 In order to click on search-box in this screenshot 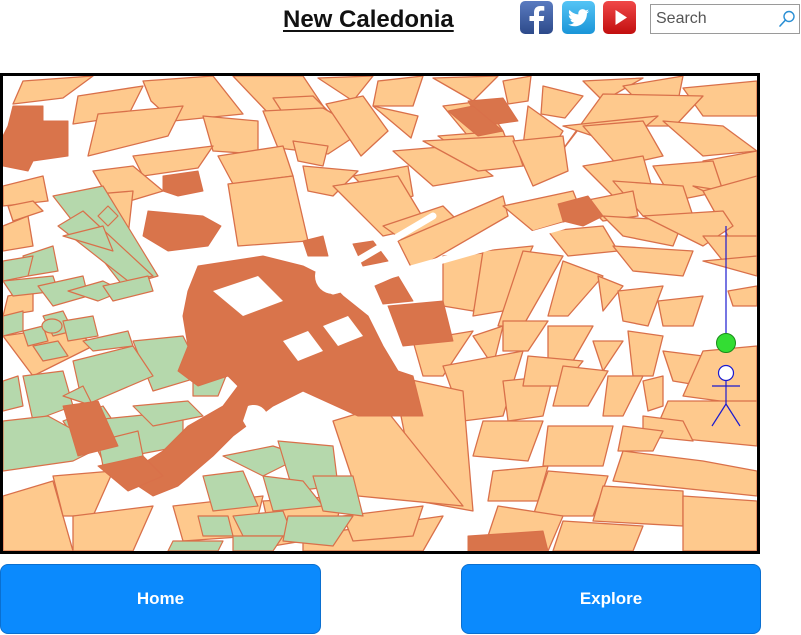, I will do `click(725, 19)`.